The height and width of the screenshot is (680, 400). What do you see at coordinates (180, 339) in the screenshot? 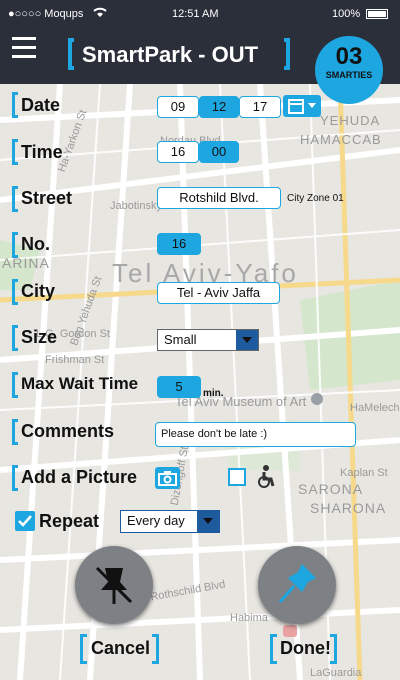
I see `size-select-value: Small` at bounding box center [180, 339].